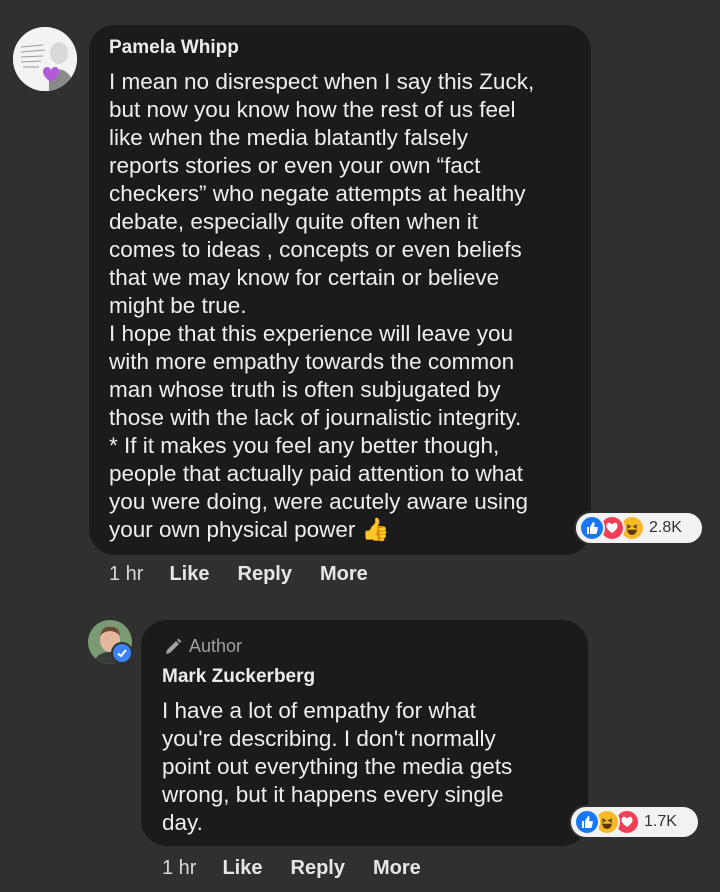 The image size is (720, 892). Describe the element at coordinates (375, 529) in the screenshot. I see `thumbs-up-emoji: 👍` at that location.